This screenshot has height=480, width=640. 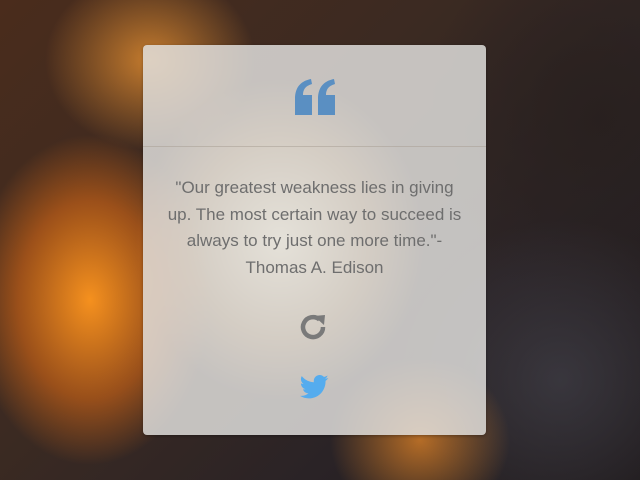 I want to click on quote-card-header, so click(x=314, y=96).